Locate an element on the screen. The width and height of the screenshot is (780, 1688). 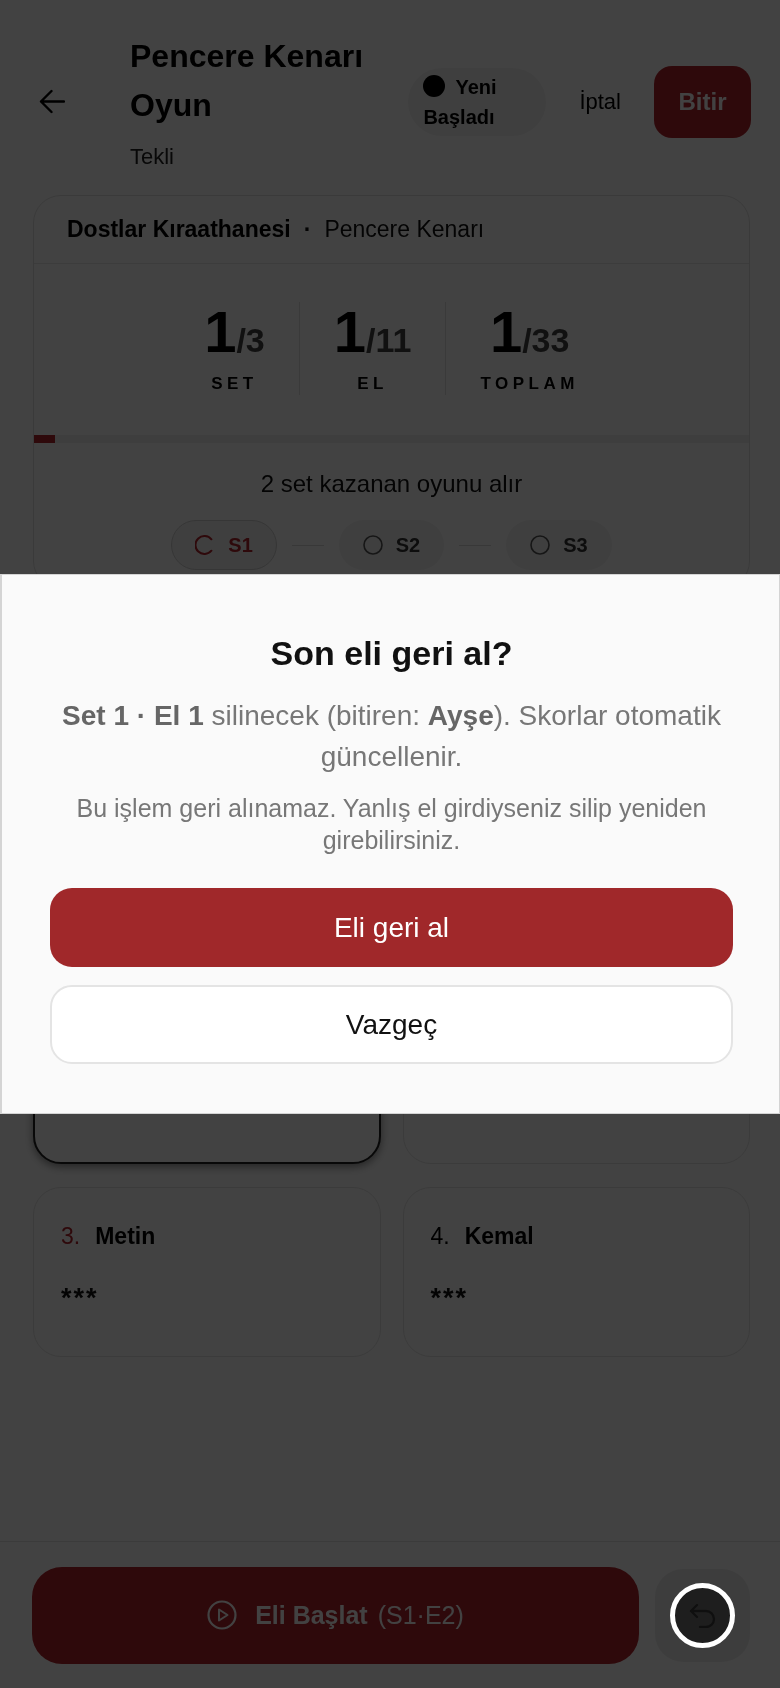
page-title: Pencere Kenarı Oyun is located at coordinates (247, 81).